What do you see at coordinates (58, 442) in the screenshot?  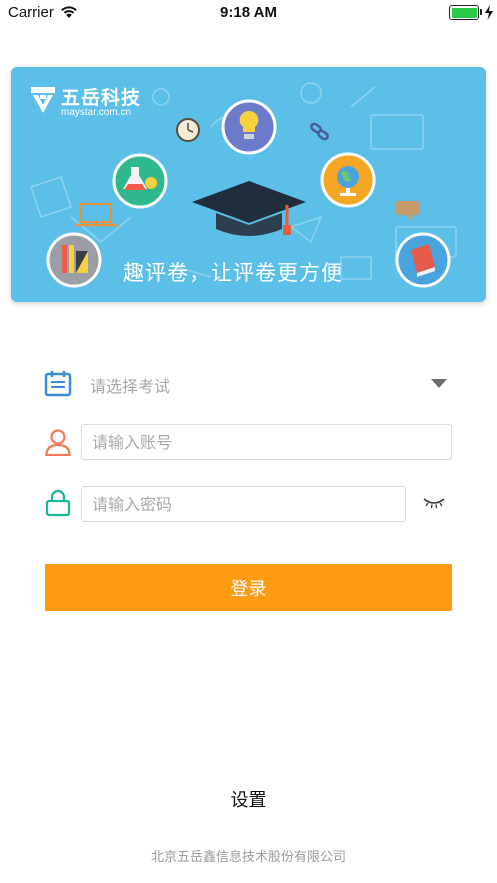 I see `user-icon` at bounding box center [58, 442].